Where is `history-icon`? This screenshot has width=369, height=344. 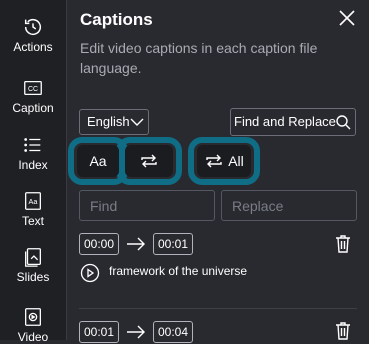
history-icon is located at coordinates (33, 27).